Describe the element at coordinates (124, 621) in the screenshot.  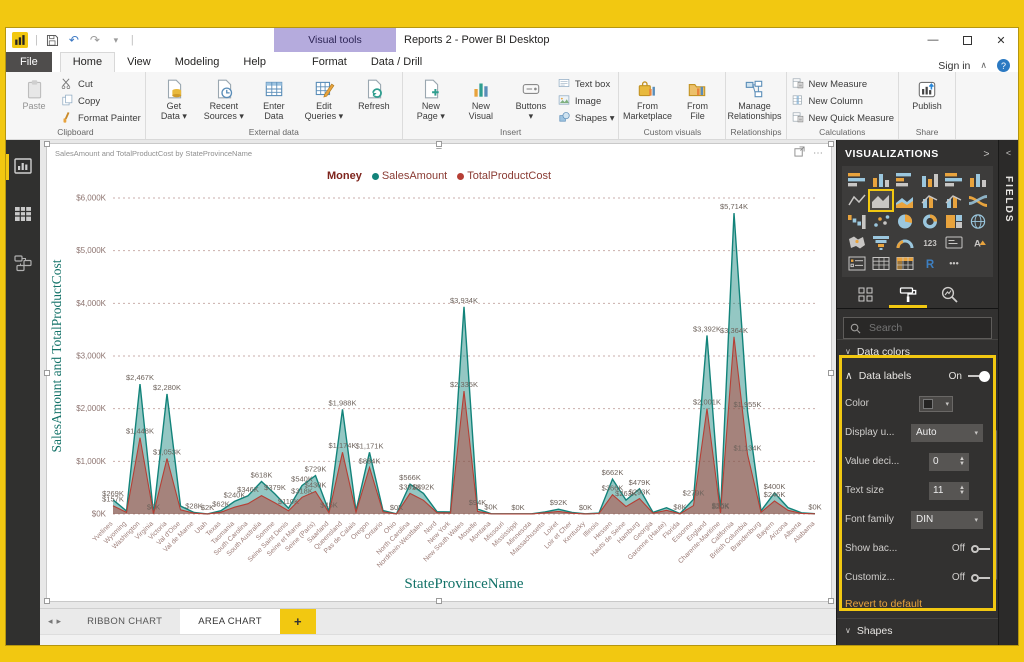
I see `page-tab-ribbon-chart: RIBBON CHART` at that location.